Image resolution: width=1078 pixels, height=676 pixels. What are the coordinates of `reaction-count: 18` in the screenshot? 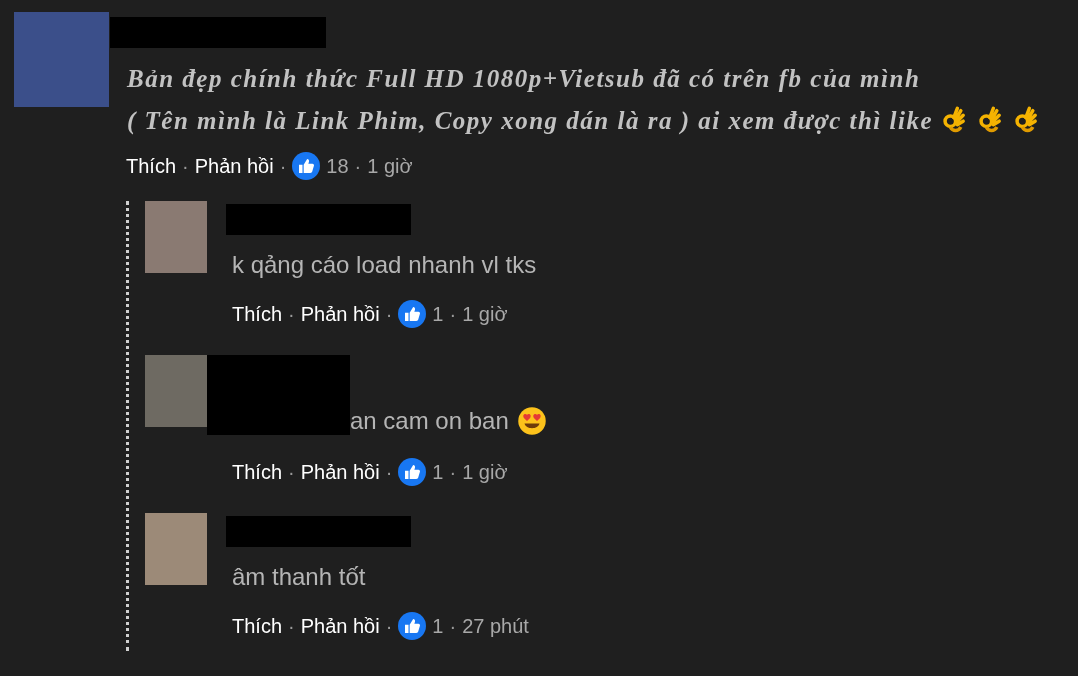 It's located at (337, 166).